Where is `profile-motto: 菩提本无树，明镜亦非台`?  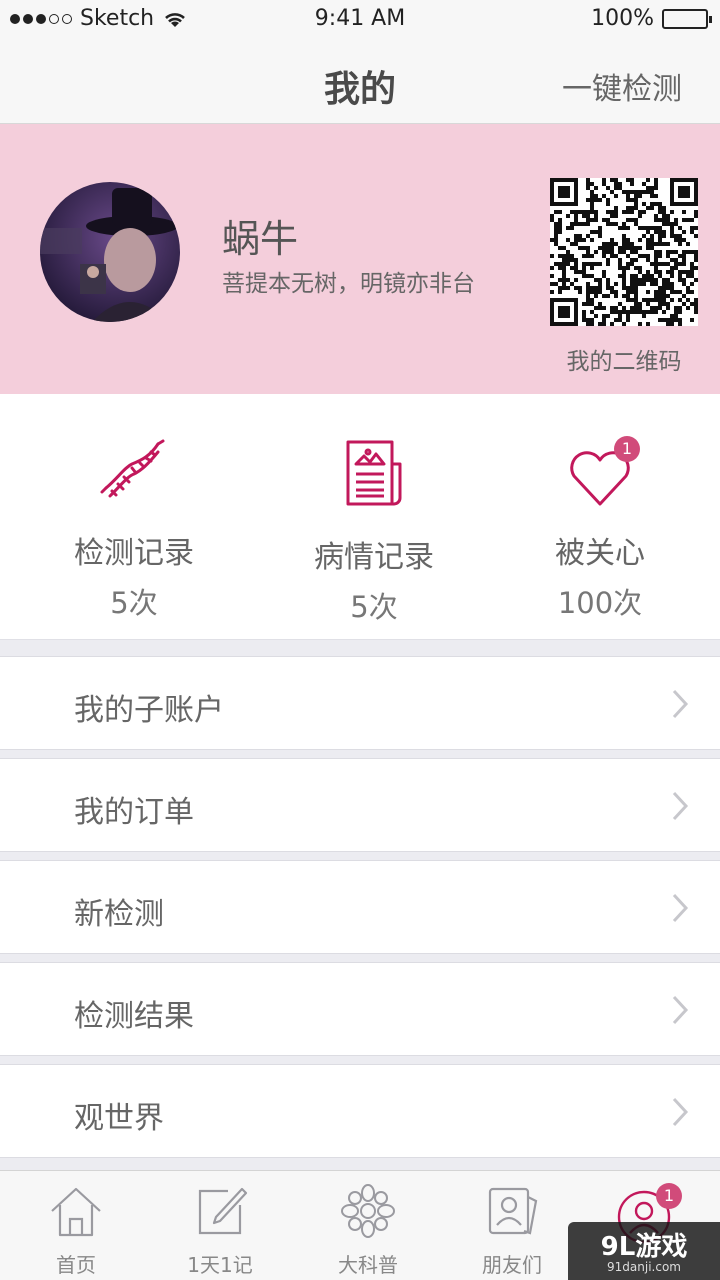
profile-motto: 菩提本无树，明镜亦非台 is located at coordinates (348, 284).